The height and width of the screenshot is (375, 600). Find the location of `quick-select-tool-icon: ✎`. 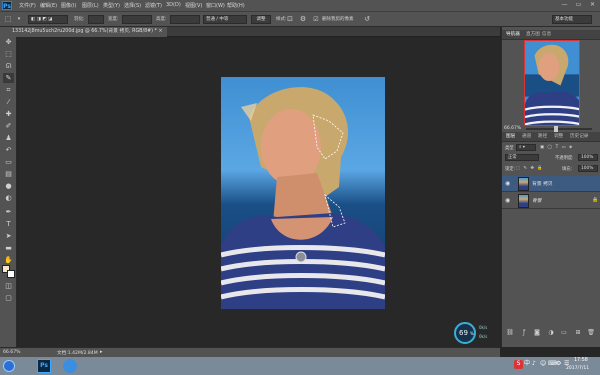

quick-select-tool-icon: ✎ is located at coordinates (8, 78).